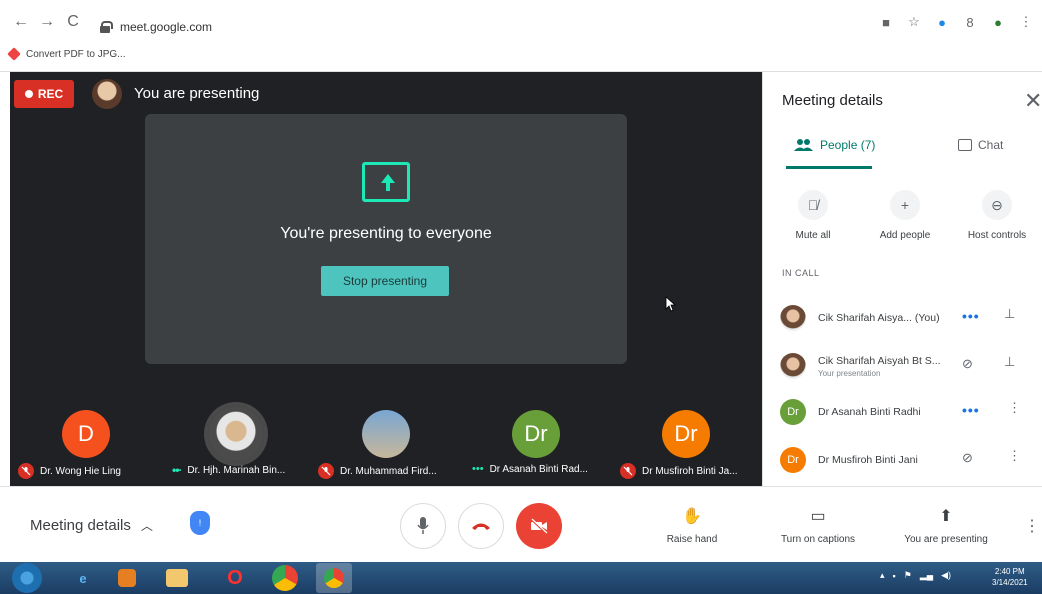  I want to click on tray-expand-icon: ▴, so click(882, 575).